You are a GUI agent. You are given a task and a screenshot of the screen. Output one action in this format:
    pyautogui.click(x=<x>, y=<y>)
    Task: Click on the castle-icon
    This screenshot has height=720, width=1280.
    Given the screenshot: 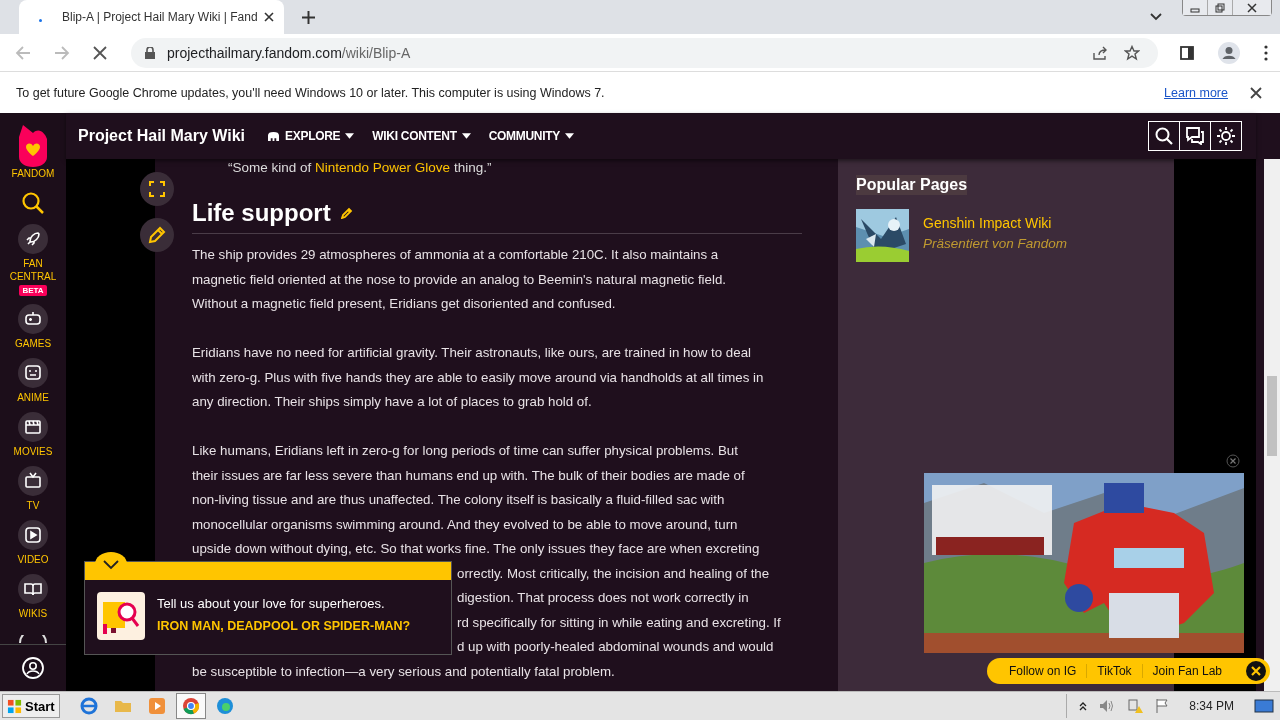 What is the action you would take?
    pyautogui.click(x=274, y=136)
    